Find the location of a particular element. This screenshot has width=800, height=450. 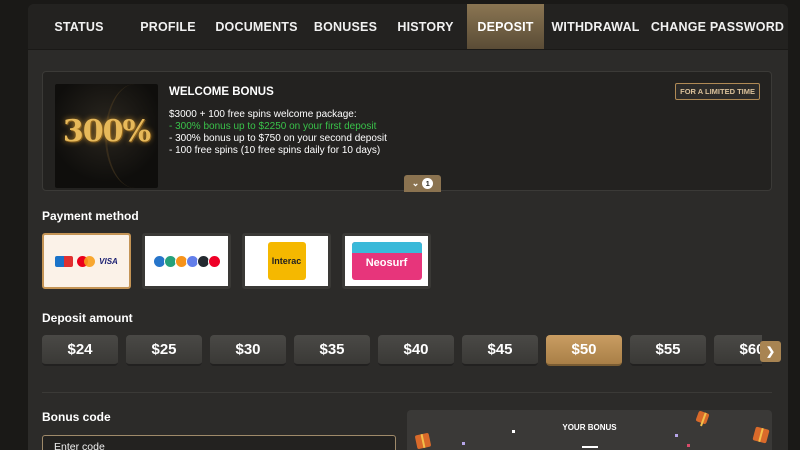

bonus-title: WELCOME BONUS is located at coordinates (221, 92).